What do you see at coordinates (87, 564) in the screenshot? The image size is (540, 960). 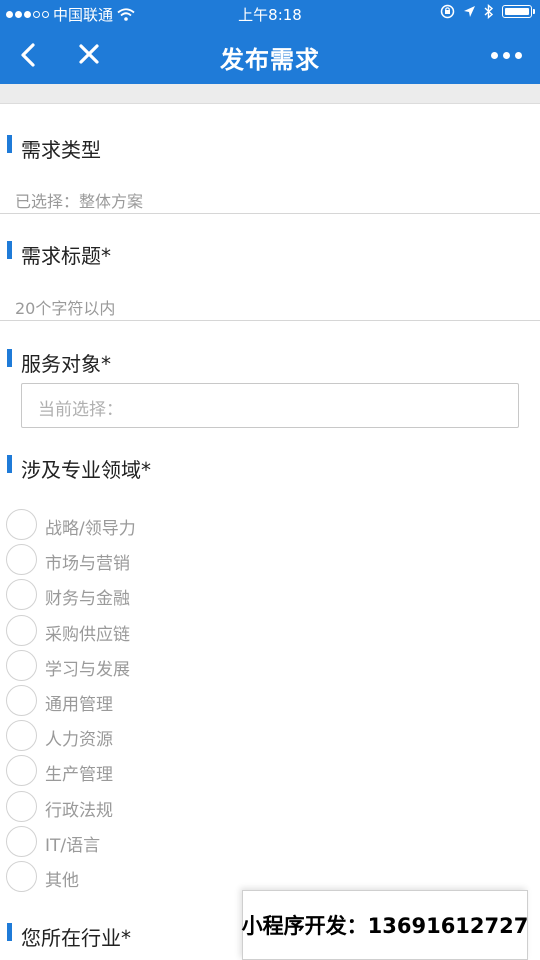 I see `option-label: 市场与营销` at bounding box center [87, 564].